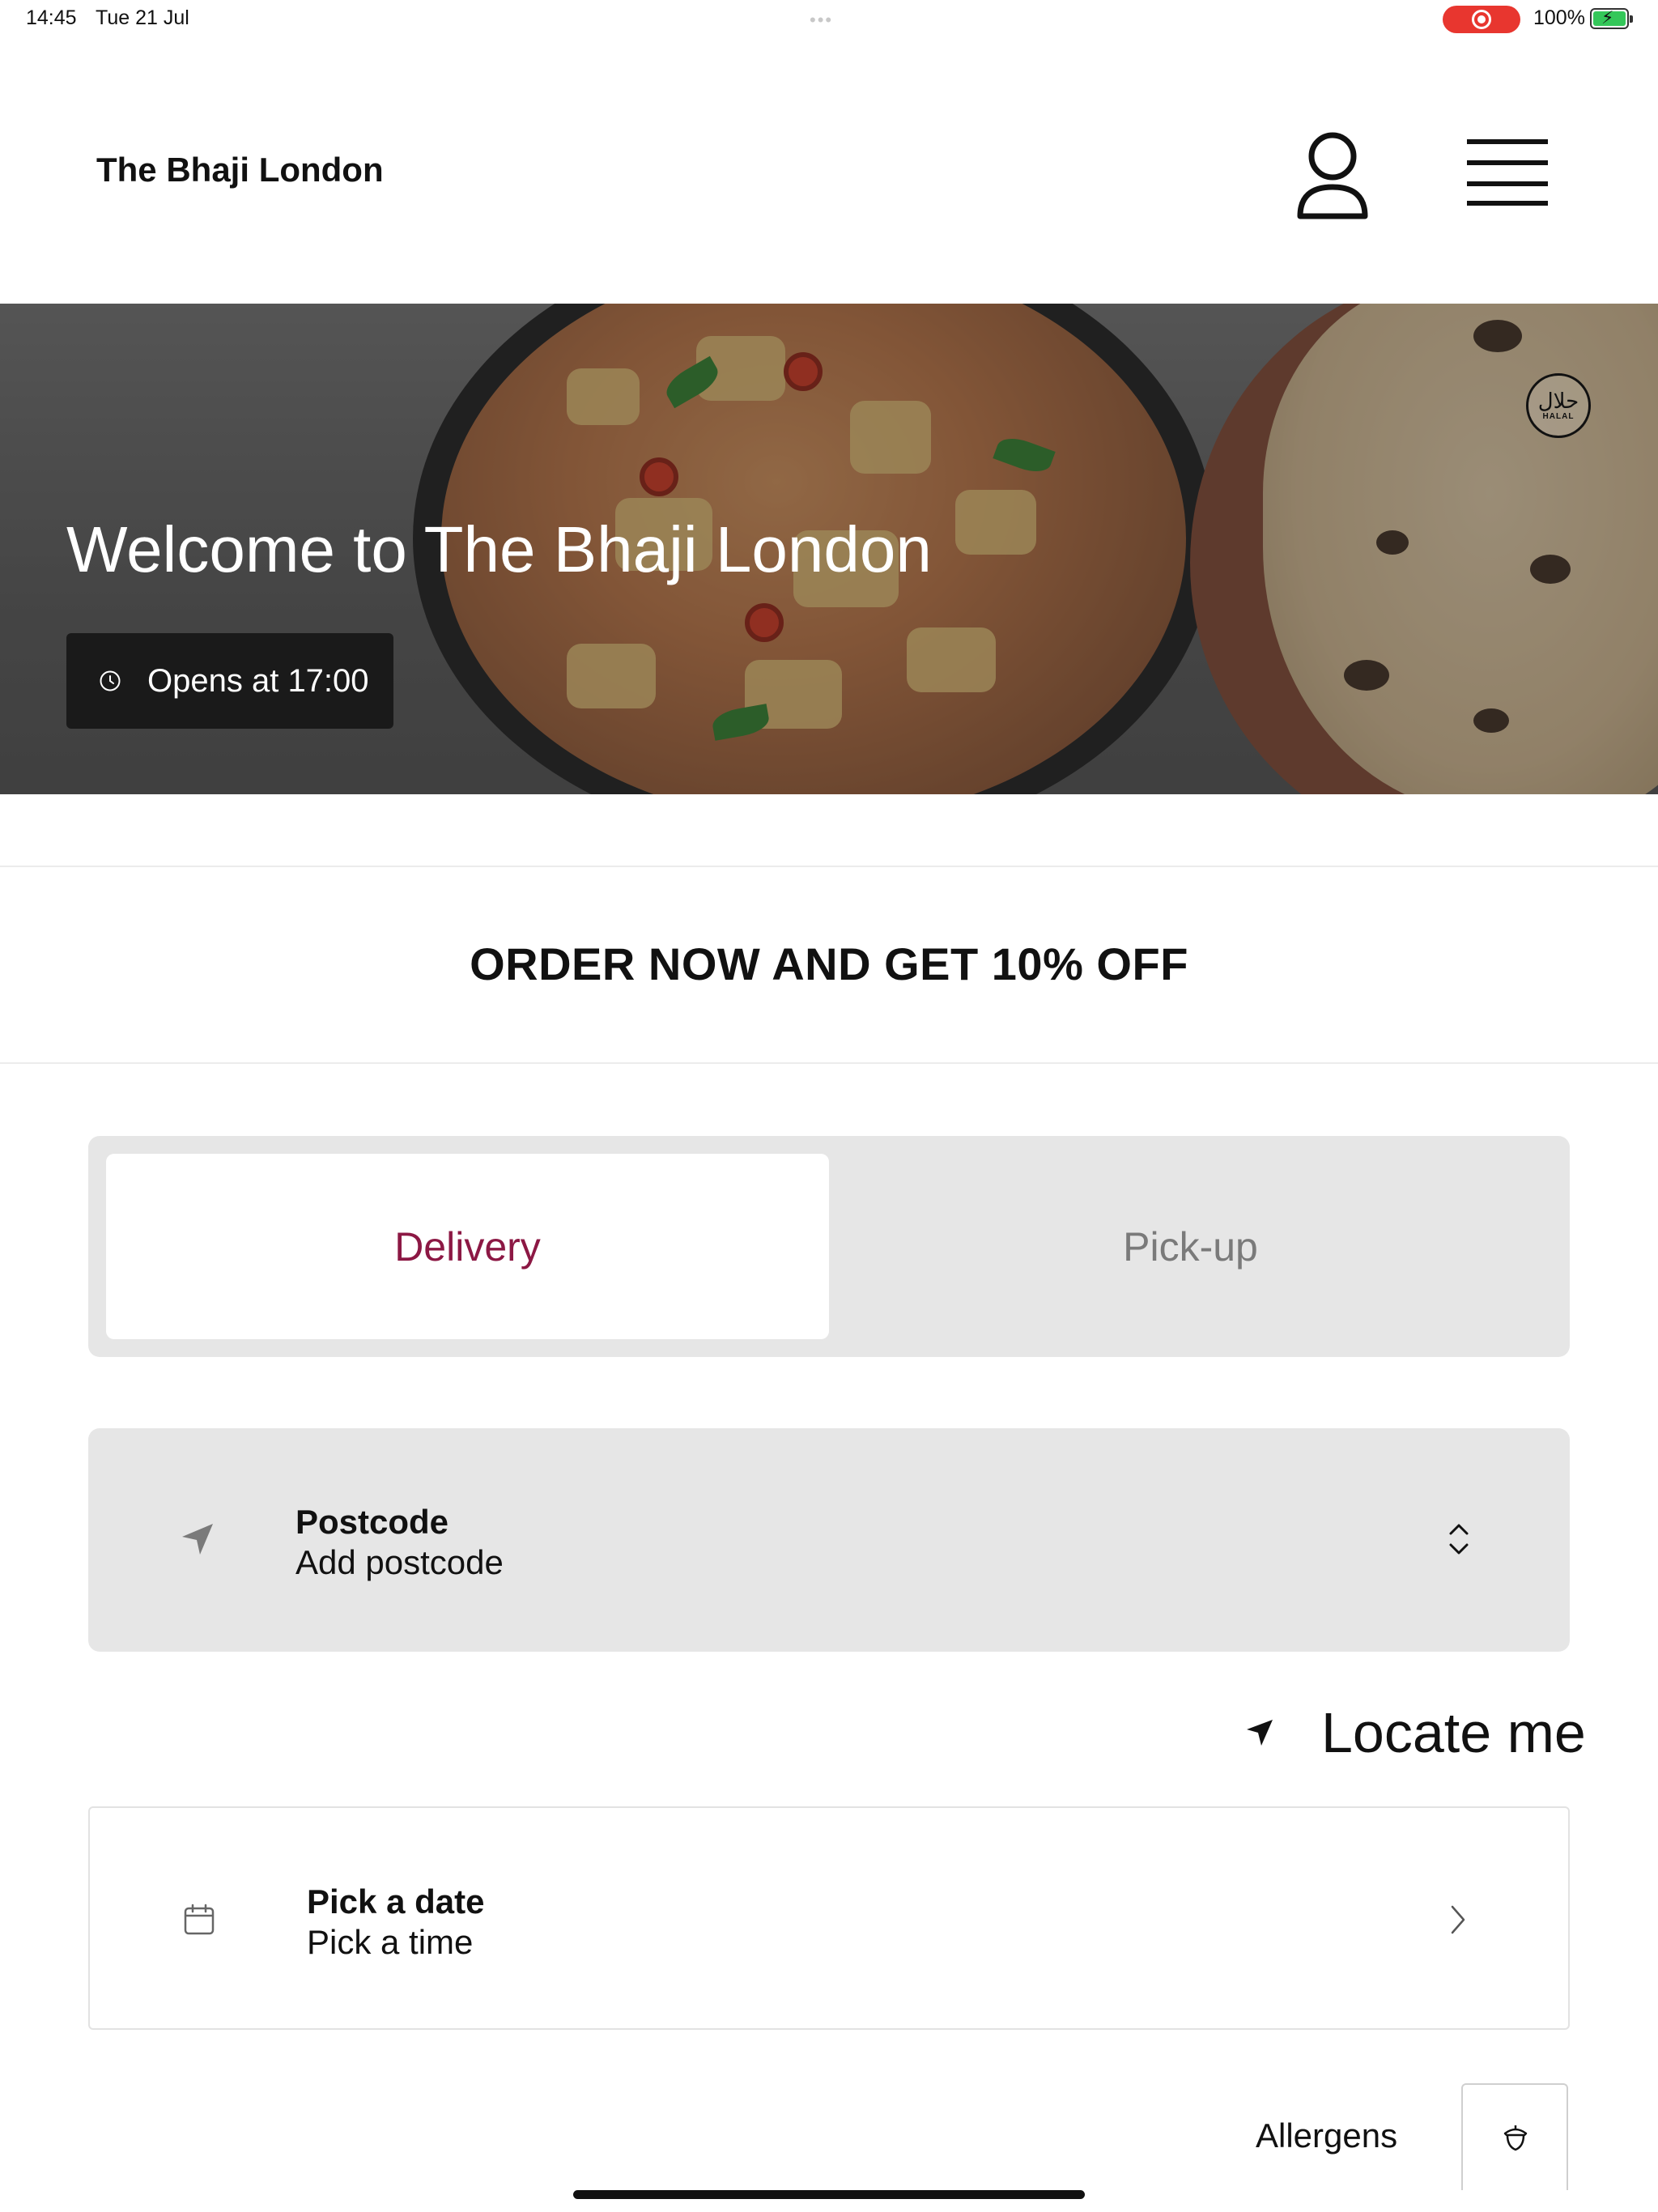 This screenshot has height=2212, width=1658. I want to click on account-button, so click(1332, 174).